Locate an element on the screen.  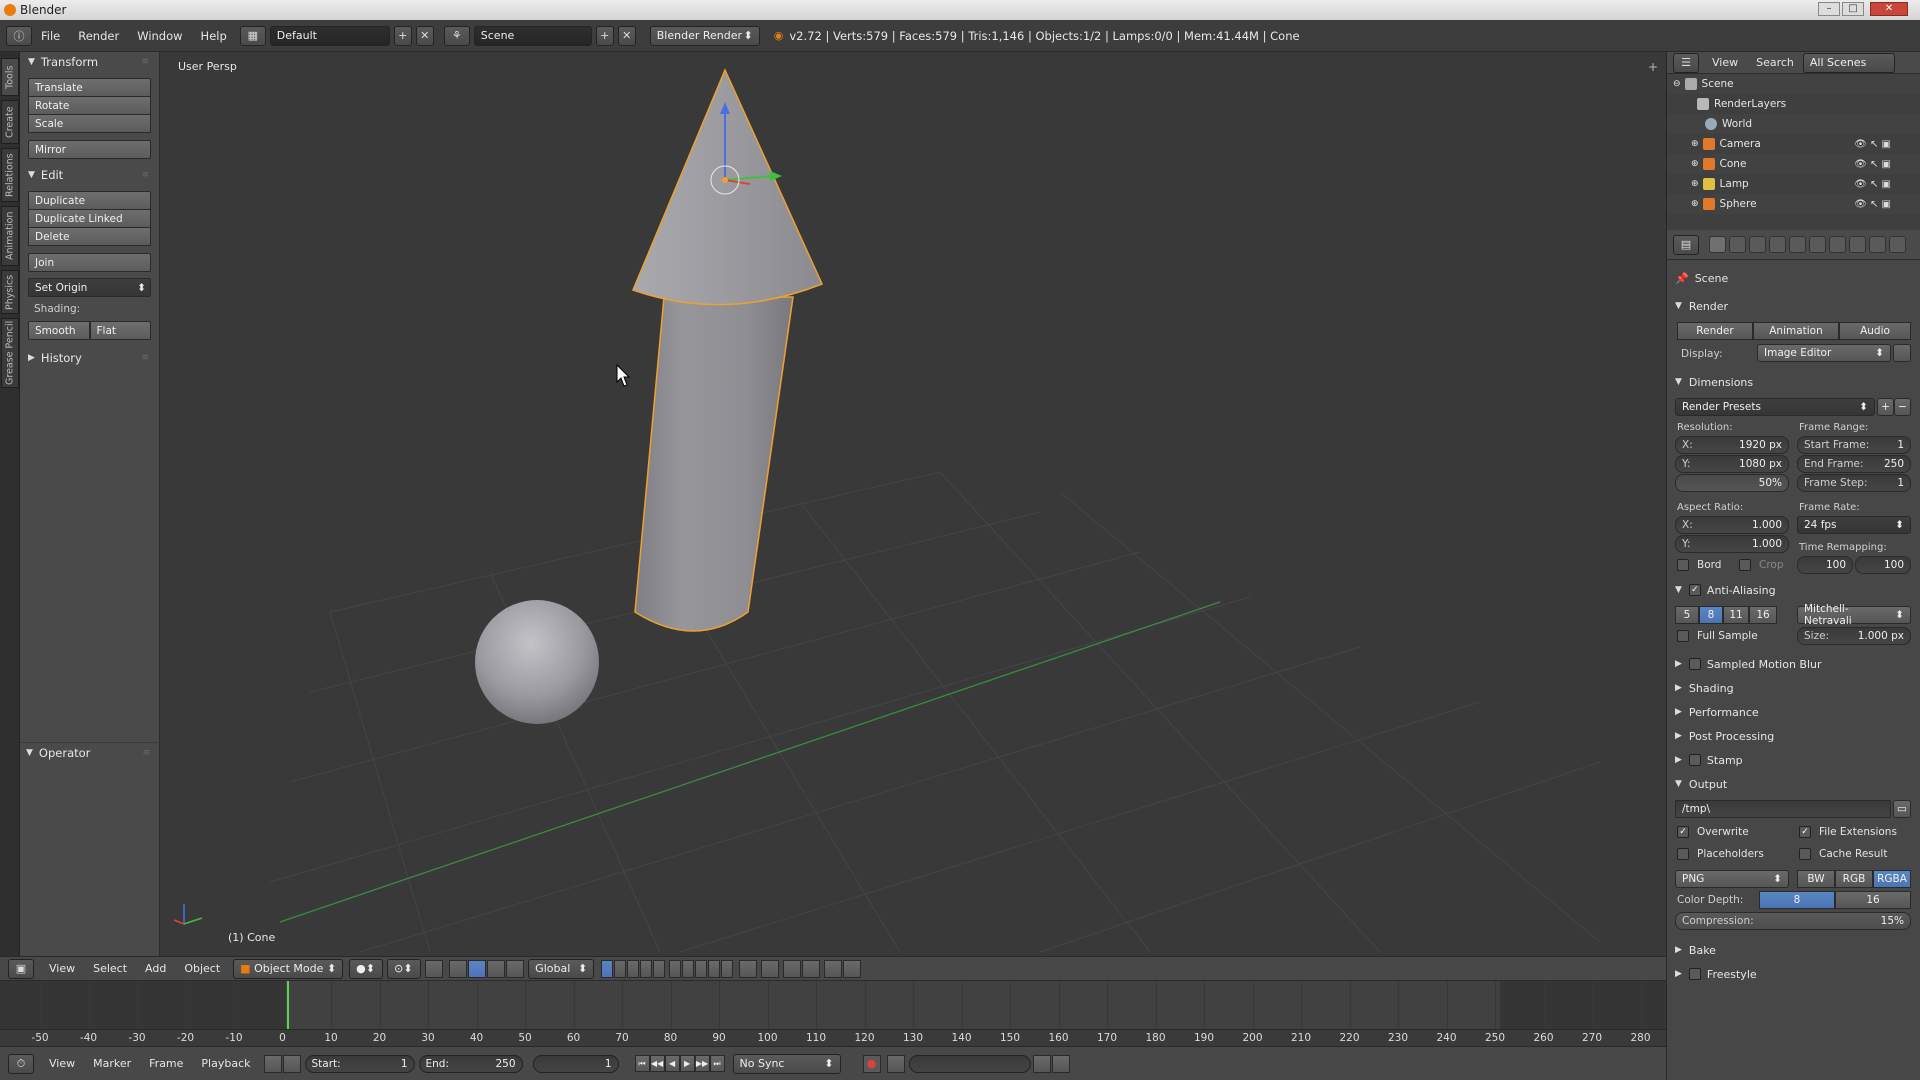
add-layout-icon: + is located at coordinates (402, 35).